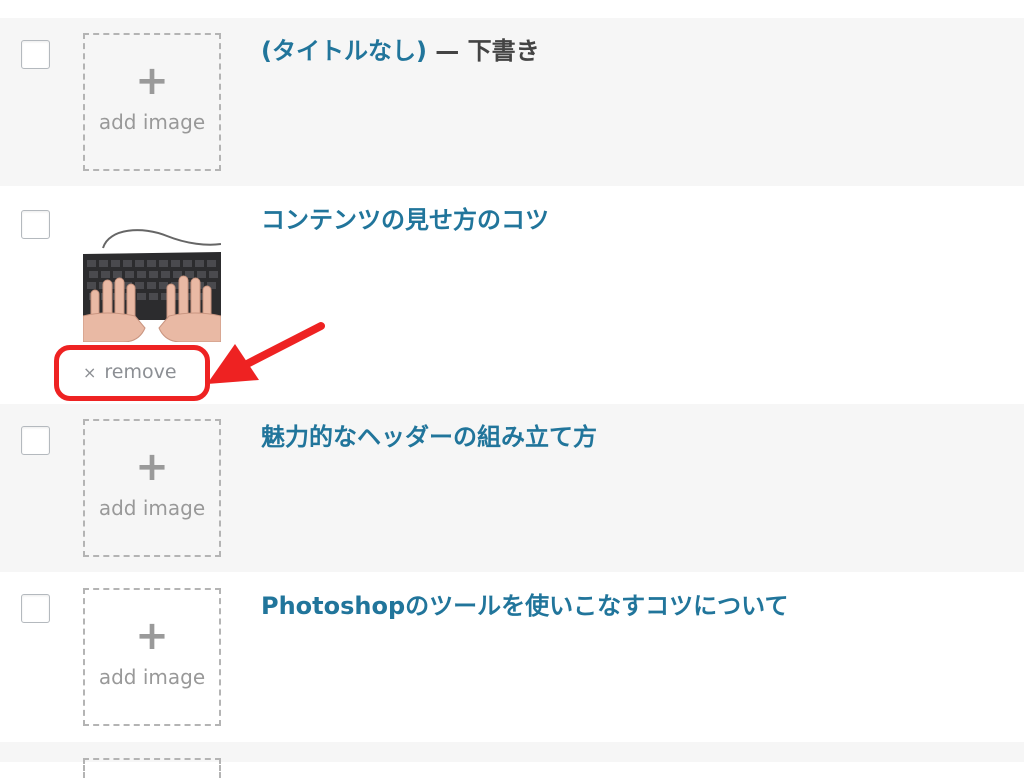  I want to click on post-title-line: (タイトルなし) — 下書き, so click(400, 51).